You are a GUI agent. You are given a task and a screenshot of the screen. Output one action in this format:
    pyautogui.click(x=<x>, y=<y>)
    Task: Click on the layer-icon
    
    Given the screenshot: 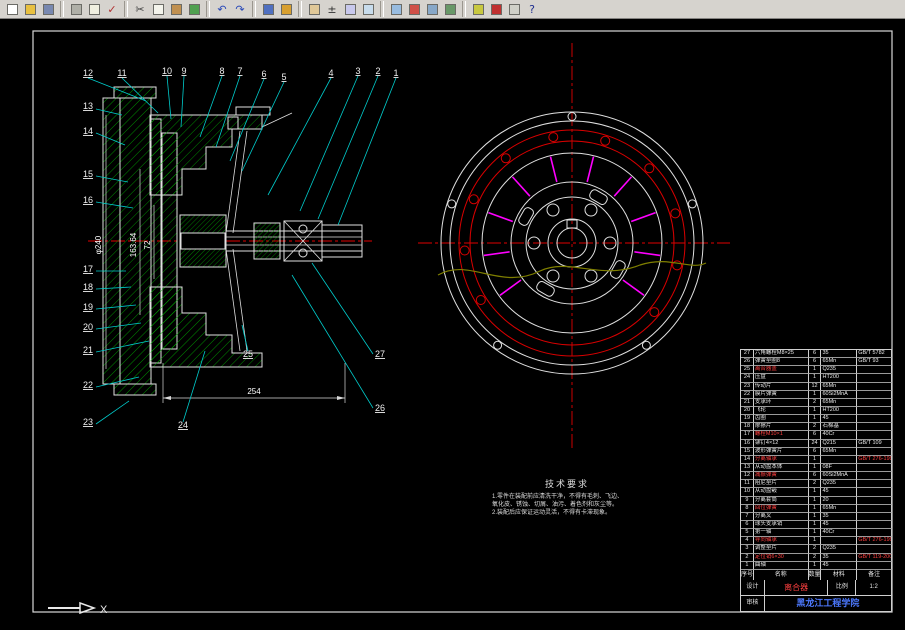 What is the action you would take?
    pyautogui.click(x=478, y=9)
    